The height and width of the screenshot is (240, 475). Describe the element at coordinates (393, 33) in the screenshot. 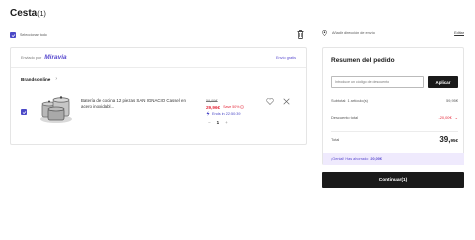

I see `address-row: Añadir dirección de envío Editar` at that location.